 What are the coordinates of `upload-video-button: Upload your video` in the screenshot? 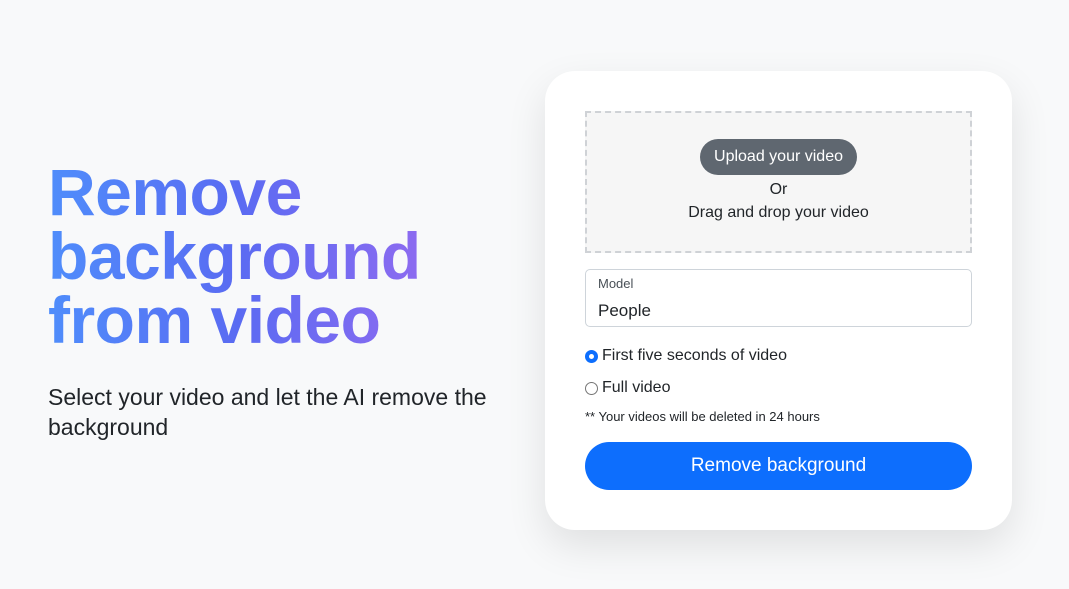 It's located at (778, 157).